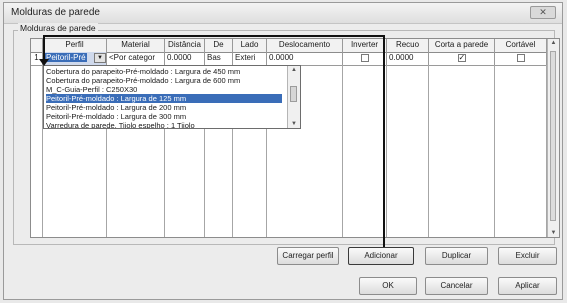 The height and width of the screenshot is (303, 567). What do you see at coordinates (527, 256) in the screenshot?
I see `excluir-button: Excluir` at bounding box center [527, 256].